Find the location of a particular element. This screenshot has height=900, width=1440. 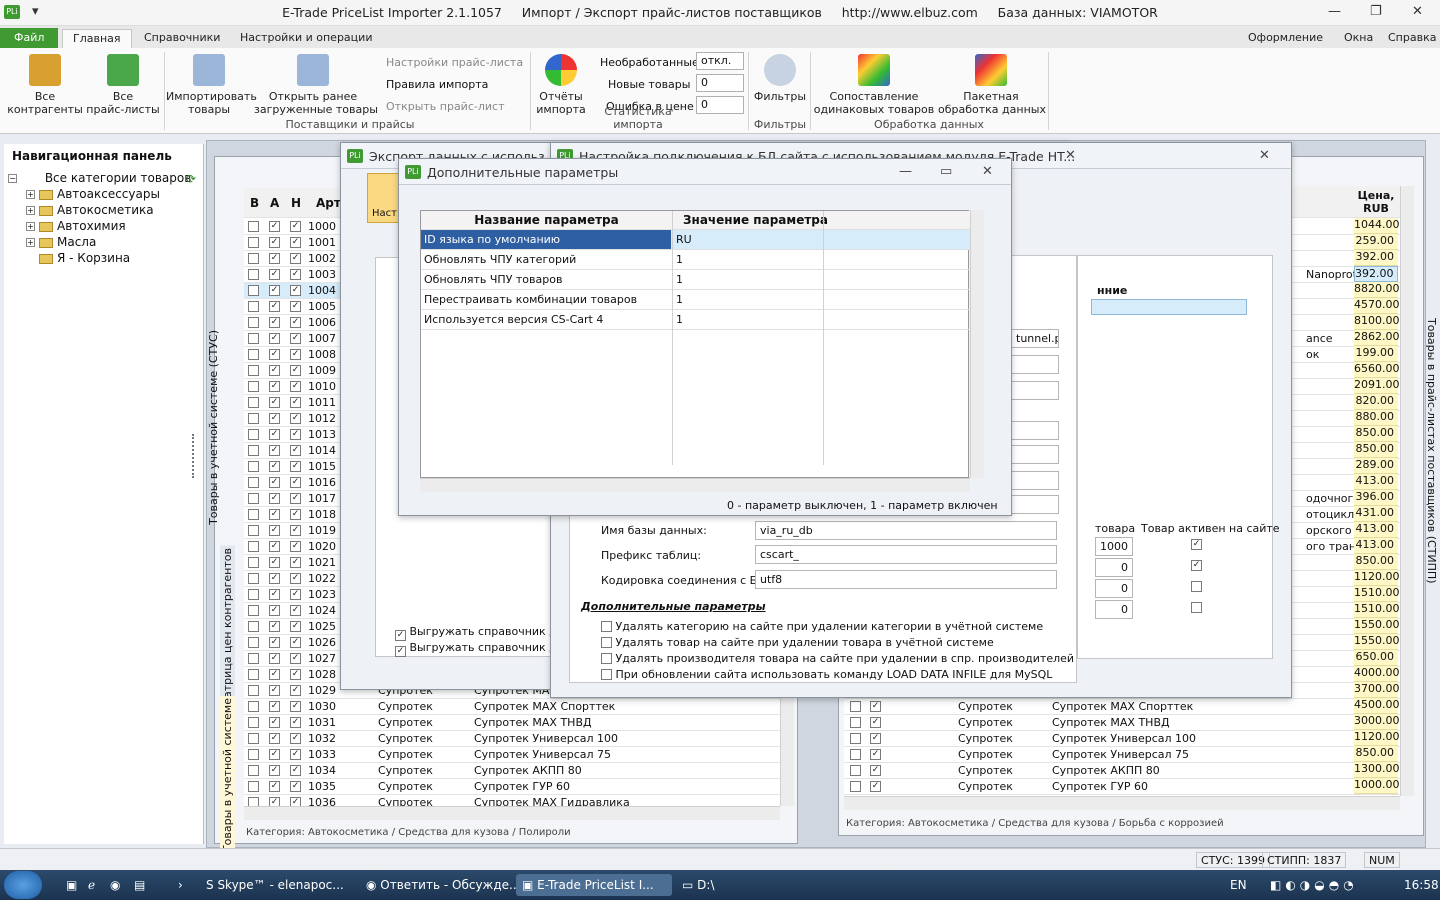

pricelist-settings-button: Настройки прайс-листа is located at coordinates (454, 62).